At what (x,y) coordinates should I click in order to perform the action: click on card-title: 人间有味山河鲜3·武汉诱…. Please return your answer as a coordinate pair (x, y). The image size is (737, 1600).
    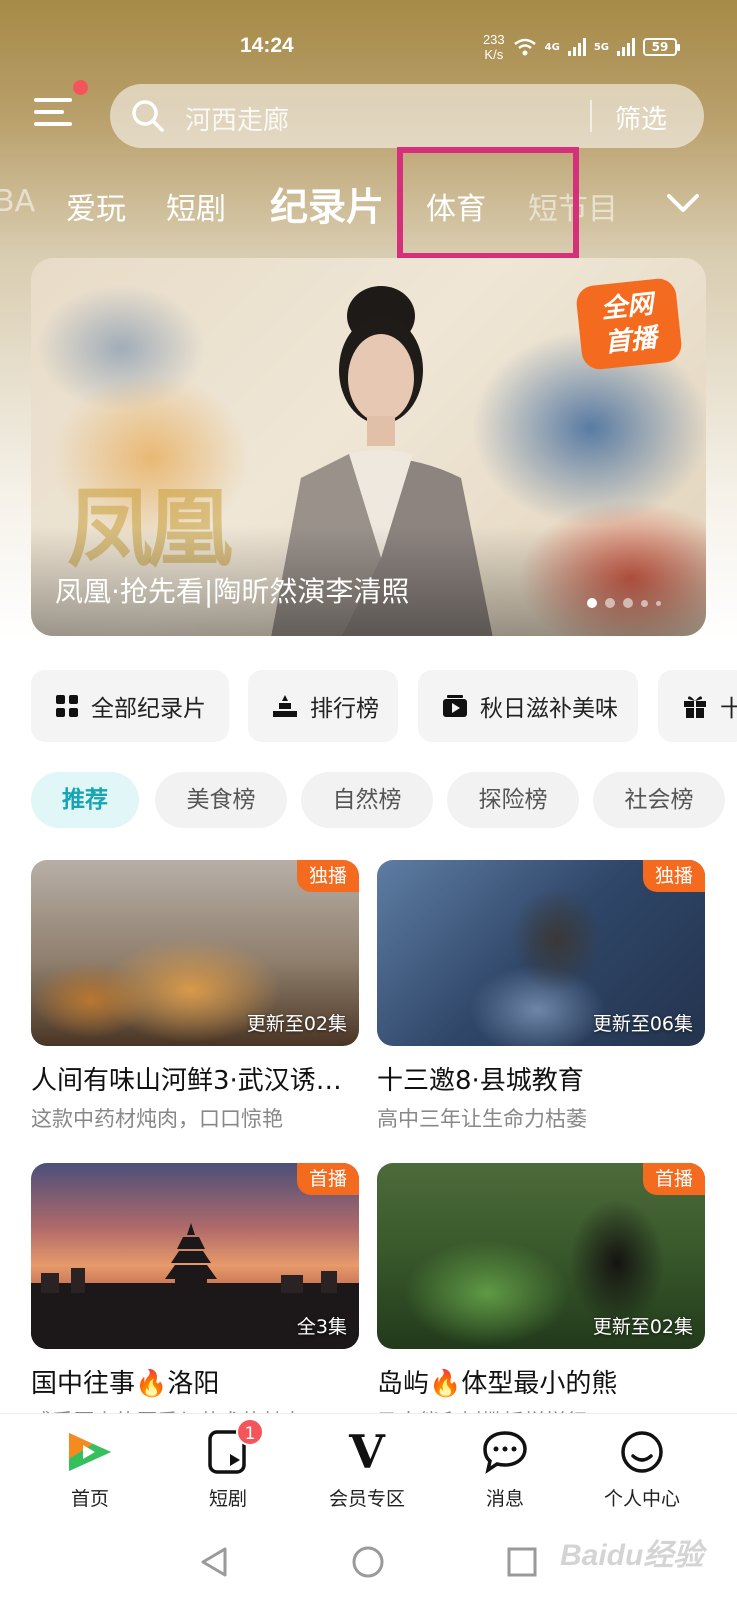
    Looking at the image, I should click on (186, 1081).